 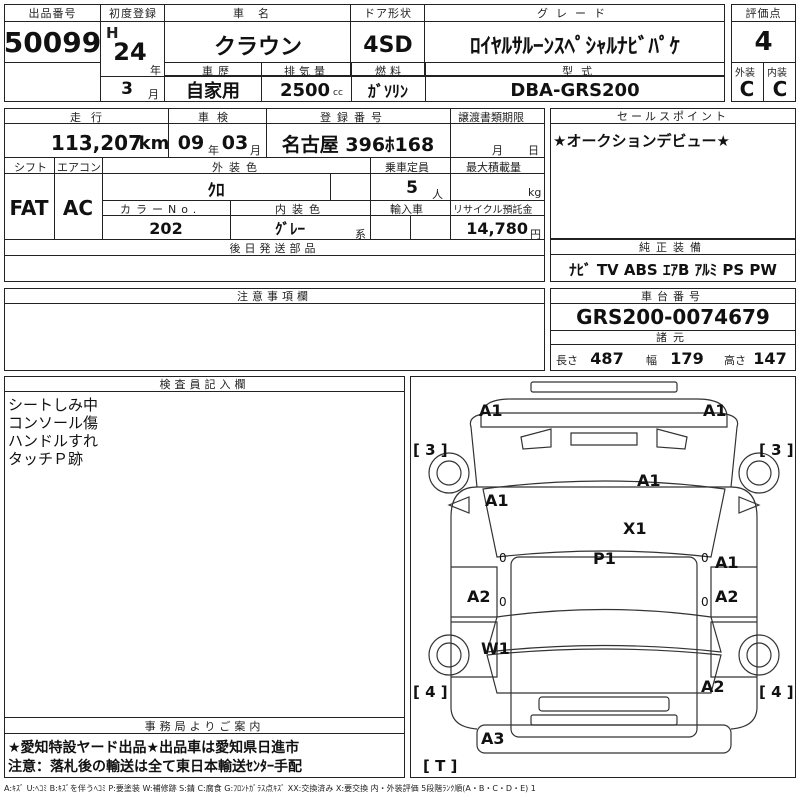 I want to click on model-label: 型式, so click(x=581, y=71).